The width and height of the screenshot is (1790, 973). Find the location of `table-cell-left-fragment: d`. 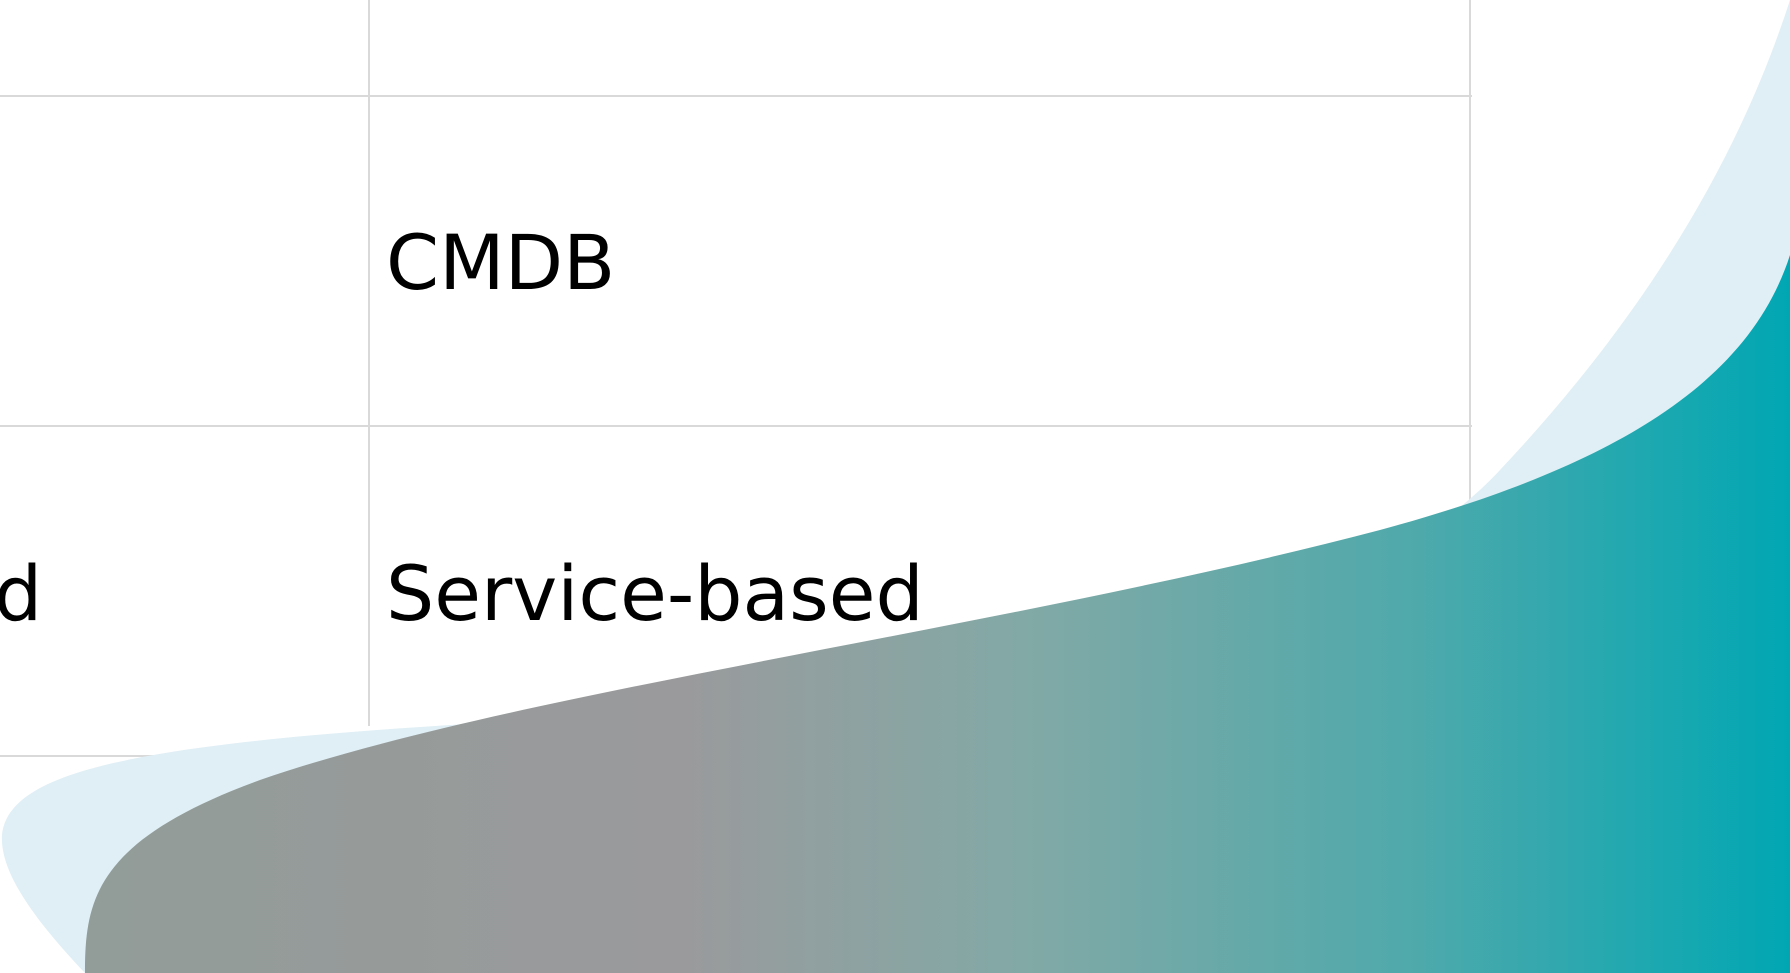

table-cell-left-fragment: d is located at coordinates (21, 593).